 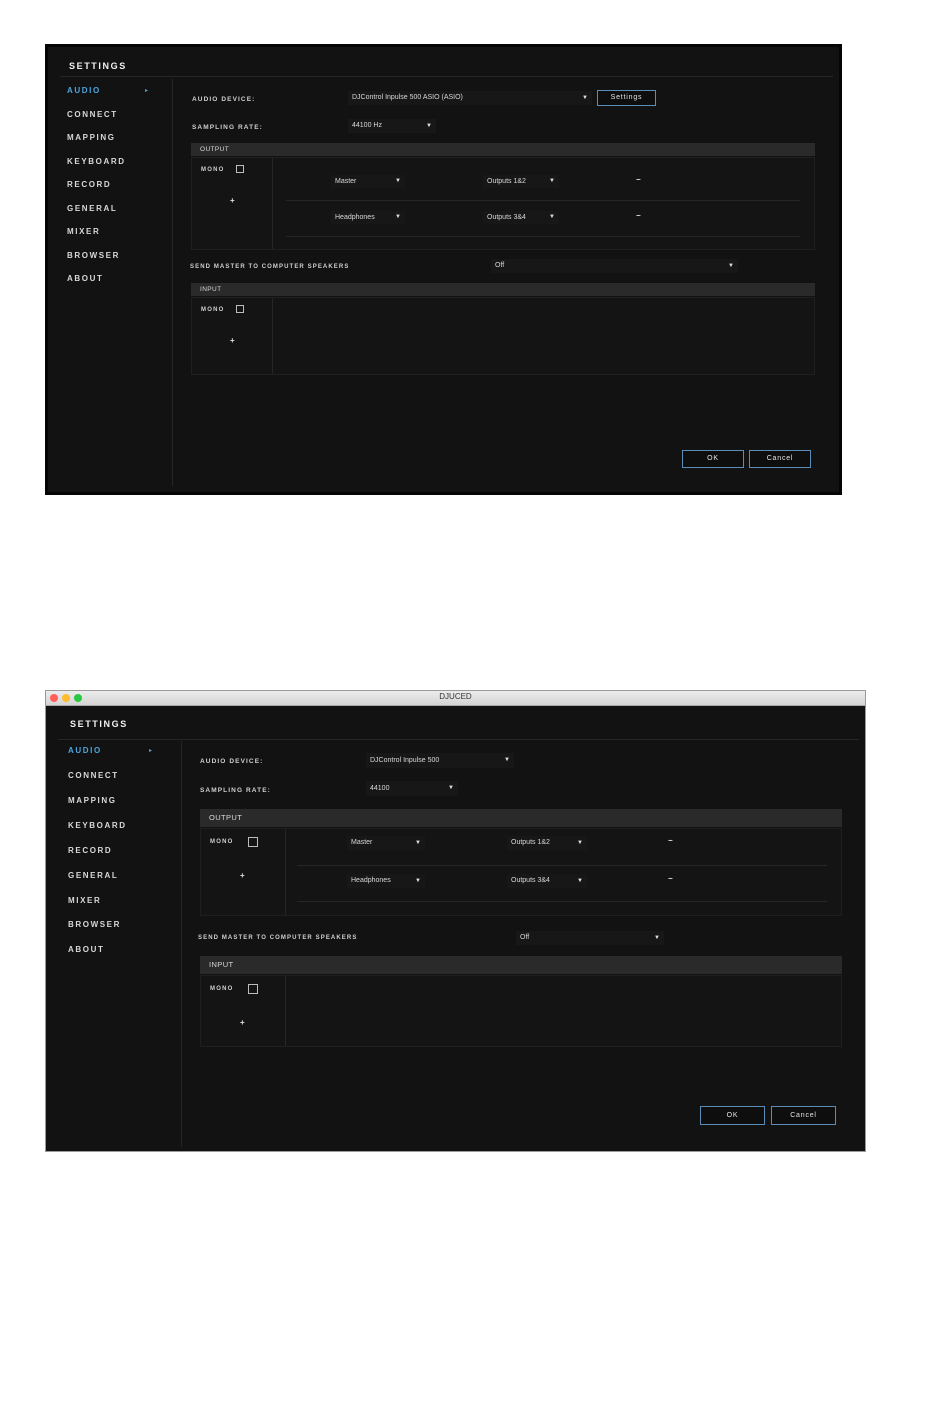 What do you see at coordinates (405, 760) in the screenshot?
I see `audio-device-value: DJControl Inpulse 500` at bounding box center [405, 760].